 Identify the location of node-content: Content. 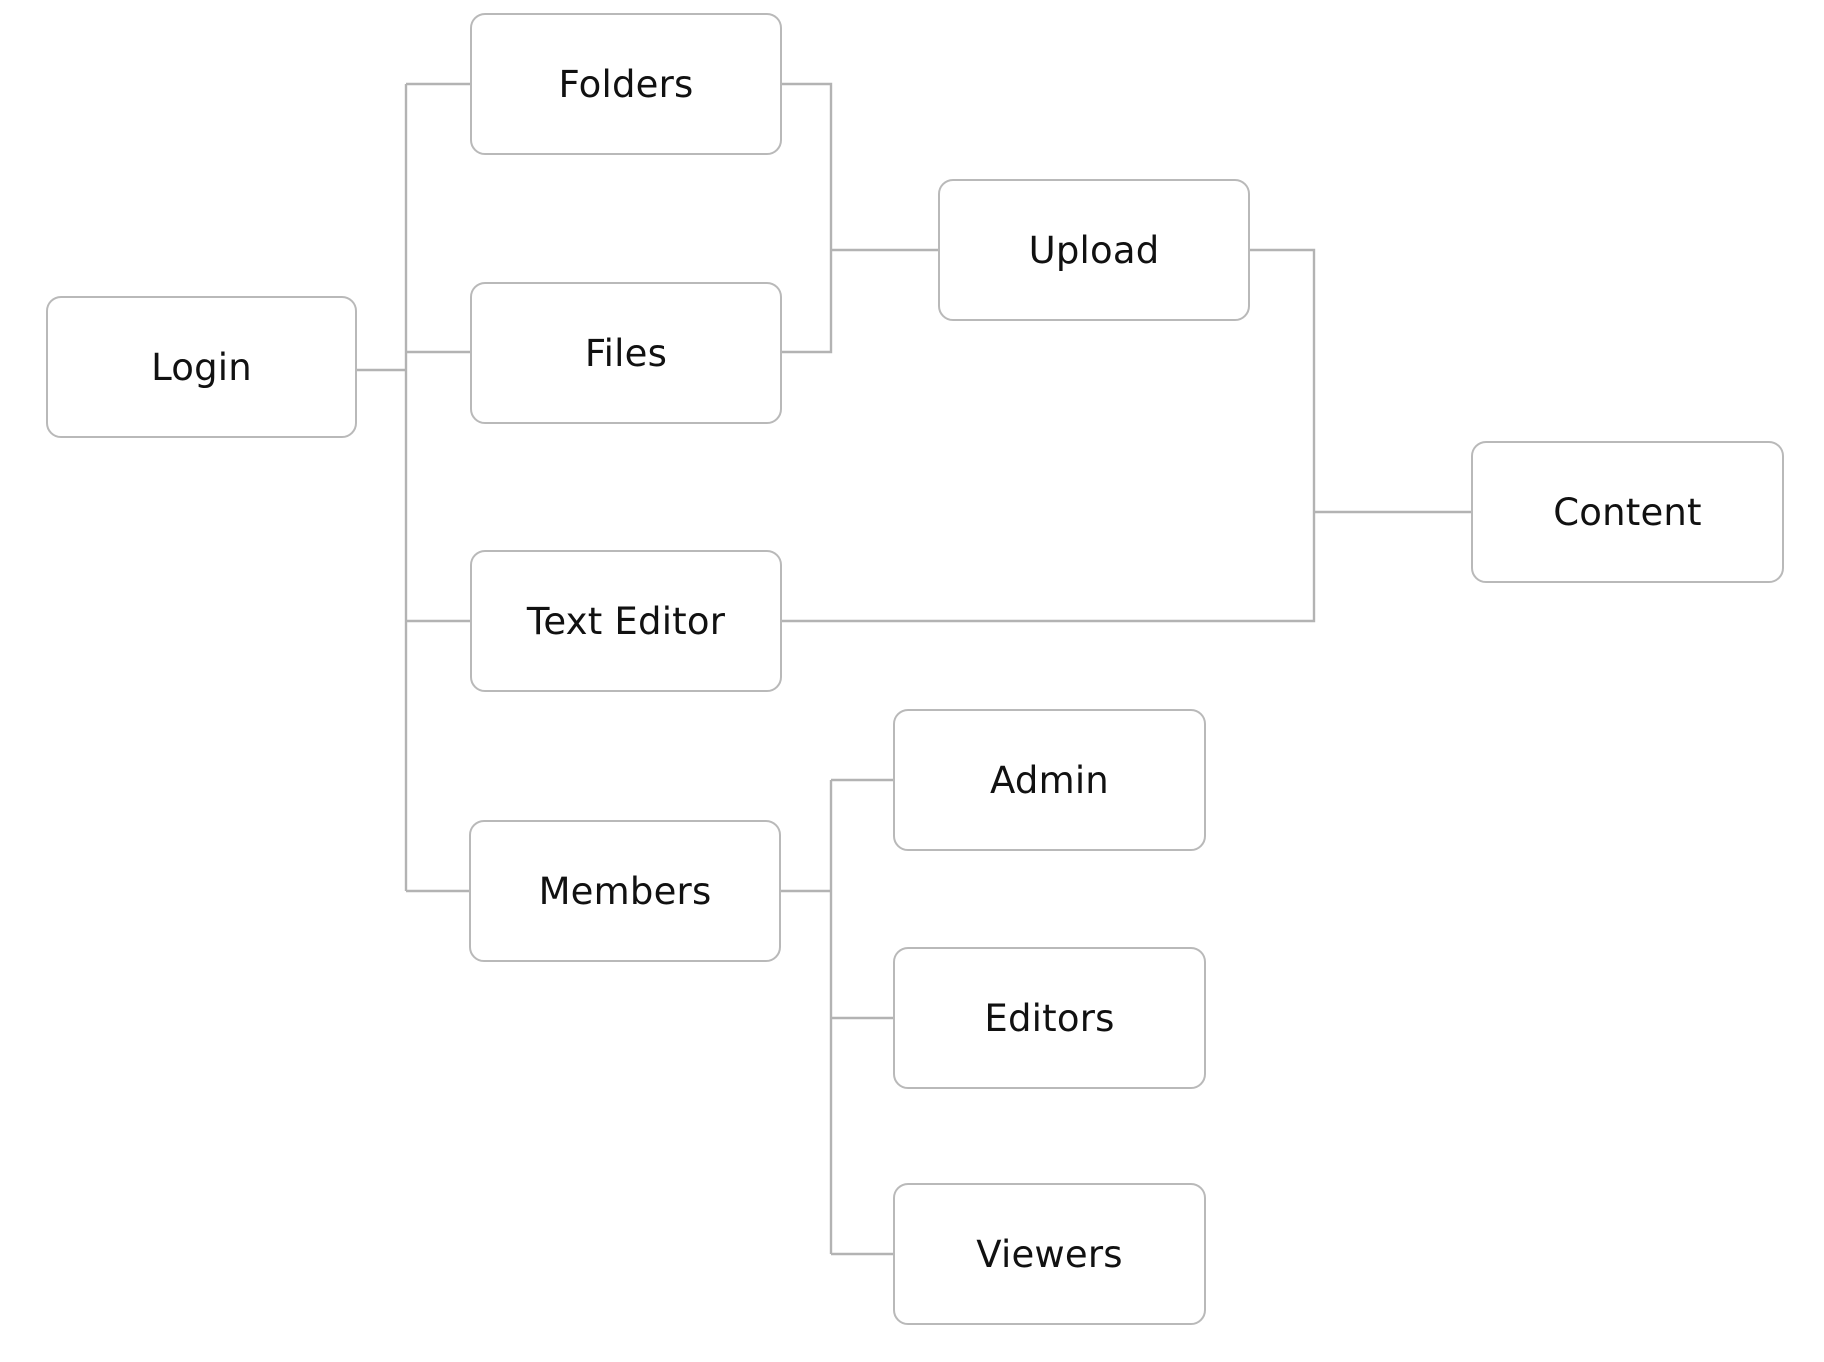
(1627, 512).